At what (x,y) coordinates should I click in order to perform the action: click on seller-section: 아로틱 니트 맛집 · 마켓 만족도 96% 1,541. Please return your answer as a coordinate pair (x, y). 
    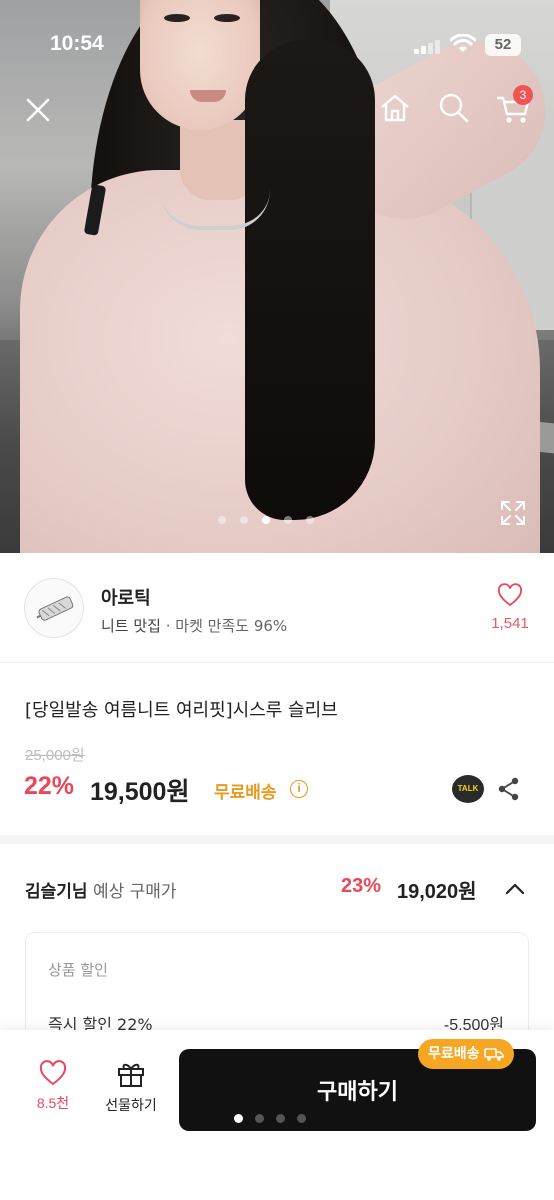
    Looking at the image, I should click on (277, 608).